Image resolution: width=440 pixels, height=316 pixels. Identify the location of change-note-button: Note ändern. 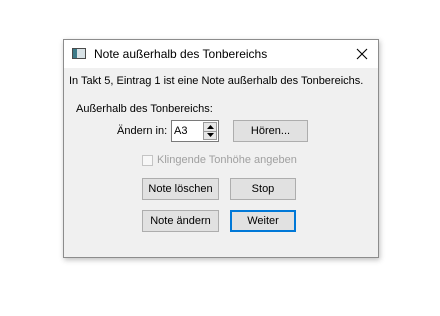
(180, 221).